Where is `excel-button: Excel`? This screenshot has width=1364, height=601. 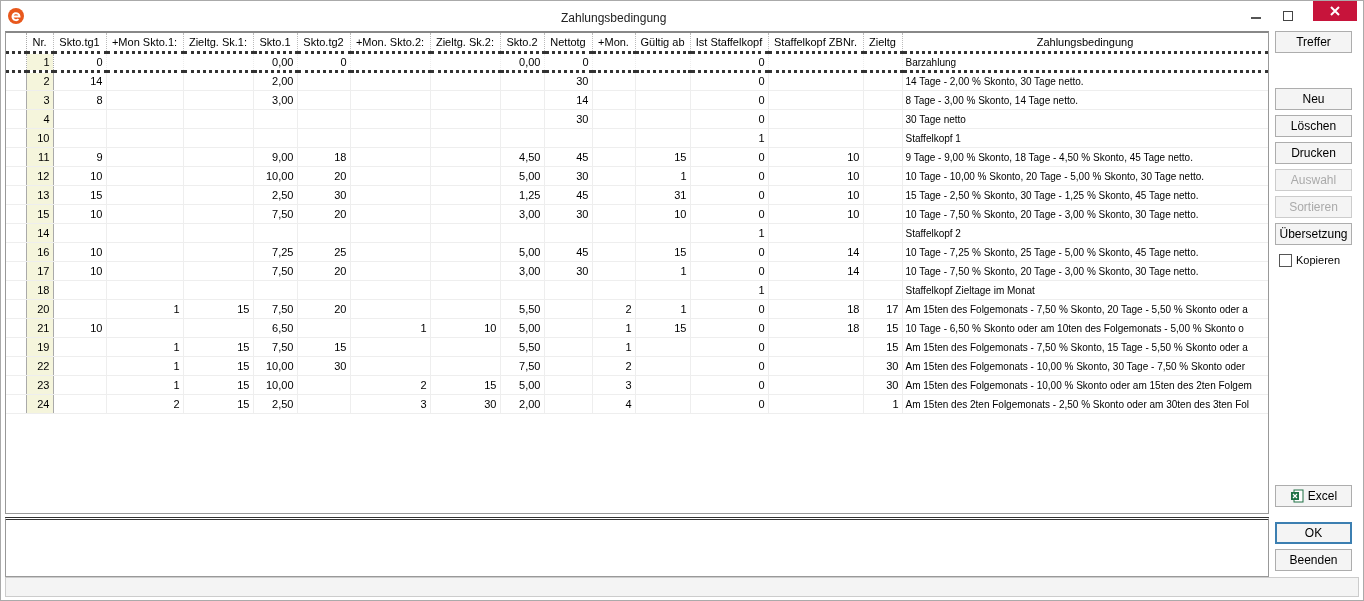 excel-button: Excel is located at coordinates (1313, 496).